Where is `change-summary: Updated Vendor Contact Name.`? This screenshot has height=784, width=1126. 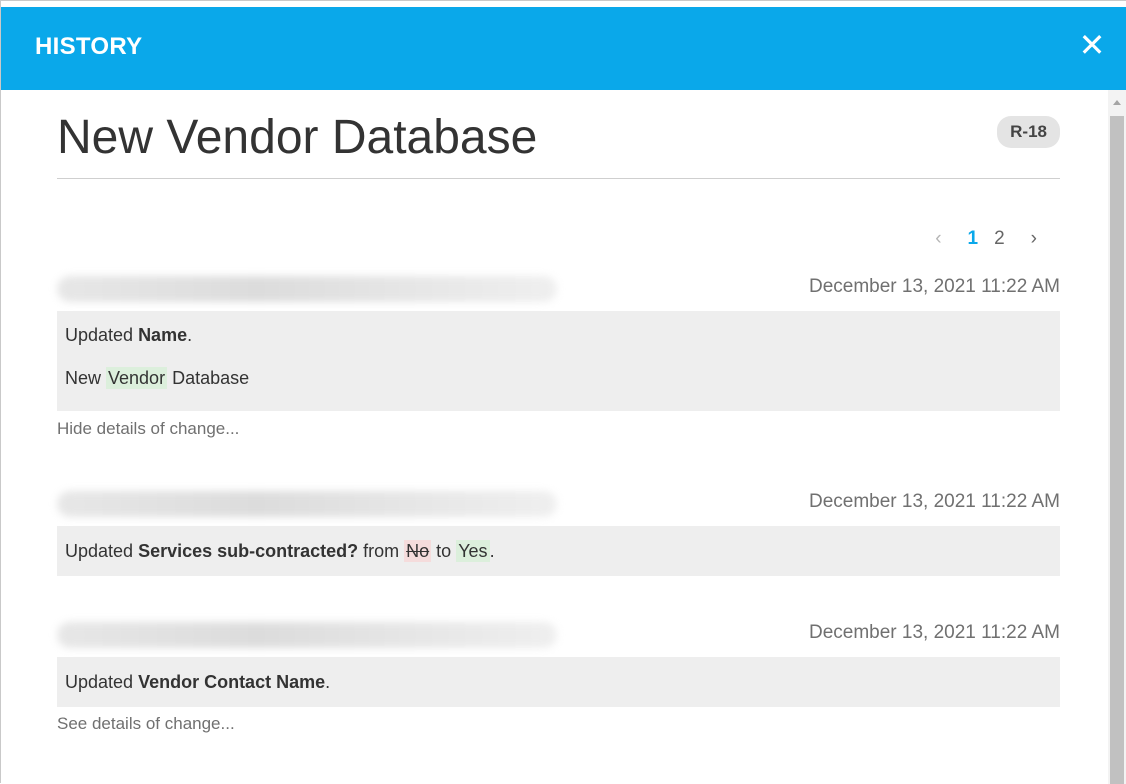
change-summary: Updated Vendor Contact Name. is located at coordinates (198, 682).